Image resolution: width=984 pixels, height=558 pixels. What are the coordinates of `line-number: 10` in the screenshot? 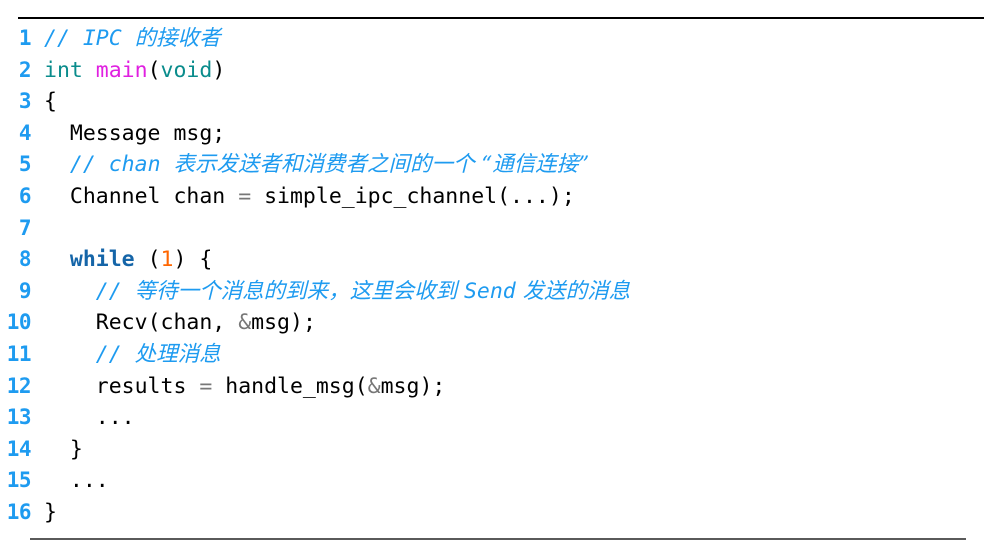 It's located at (19, 322).